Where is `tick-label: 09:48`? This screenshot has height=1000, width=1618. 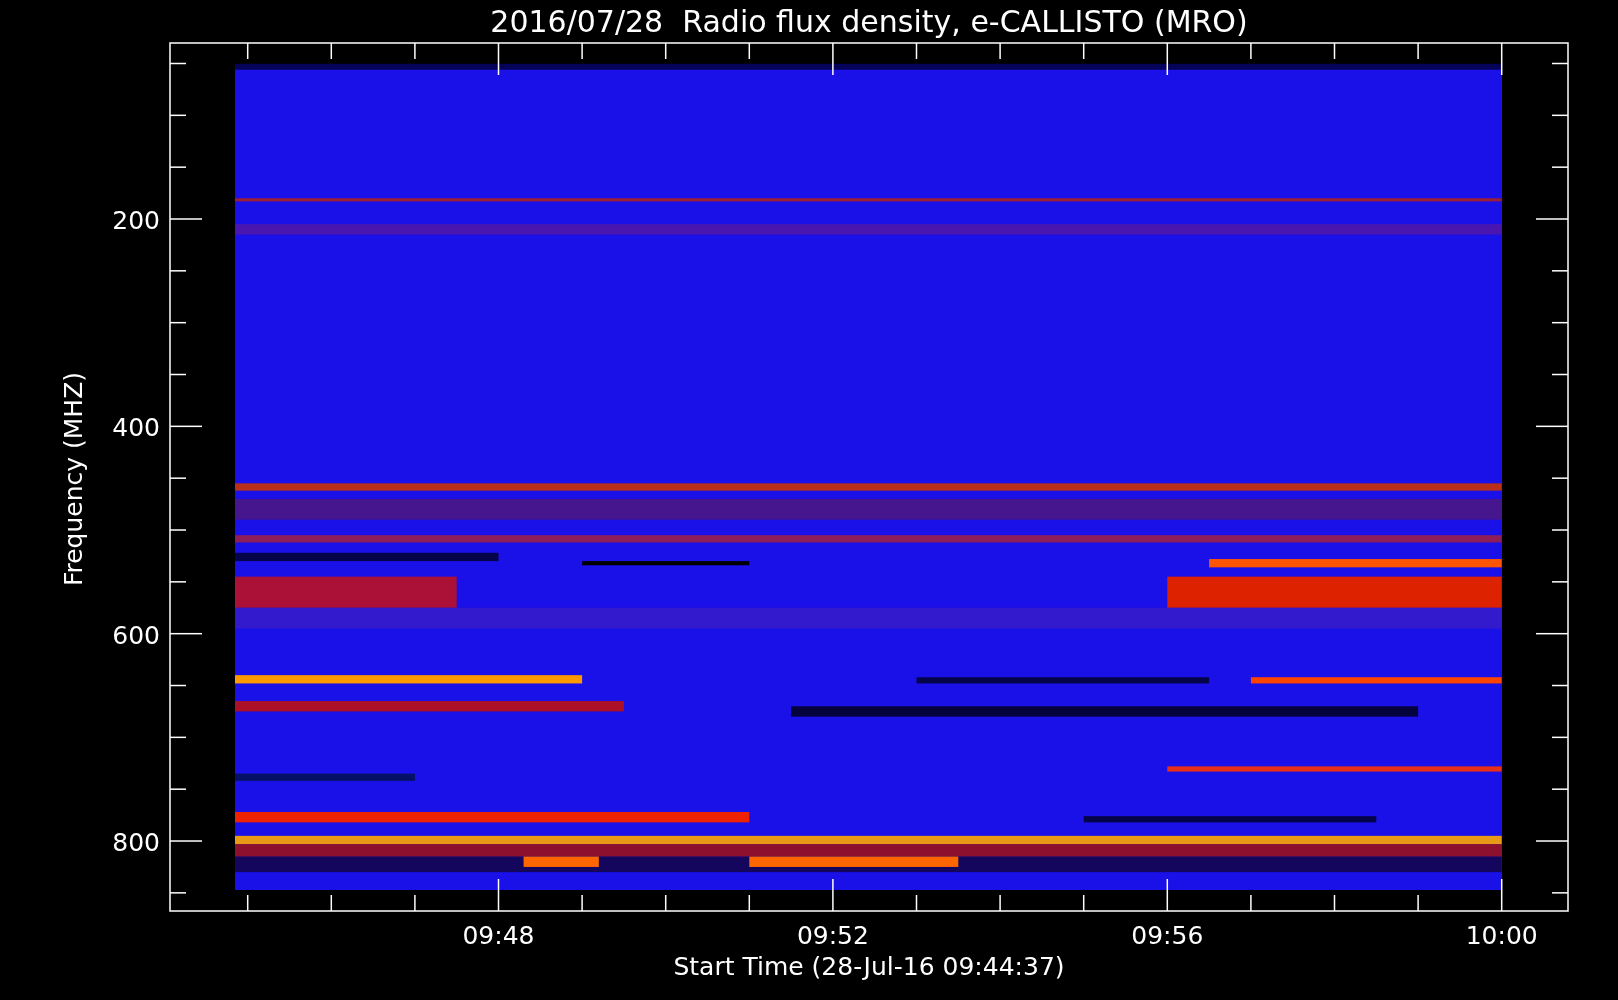
tick-label: 09:48 is located at coordinates (498, 935).